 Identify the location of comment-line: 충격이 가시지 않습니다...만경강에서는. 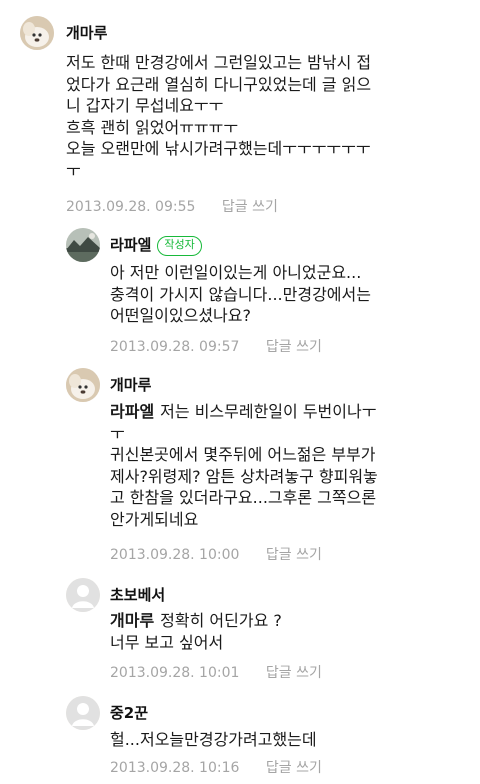
(240, 294).